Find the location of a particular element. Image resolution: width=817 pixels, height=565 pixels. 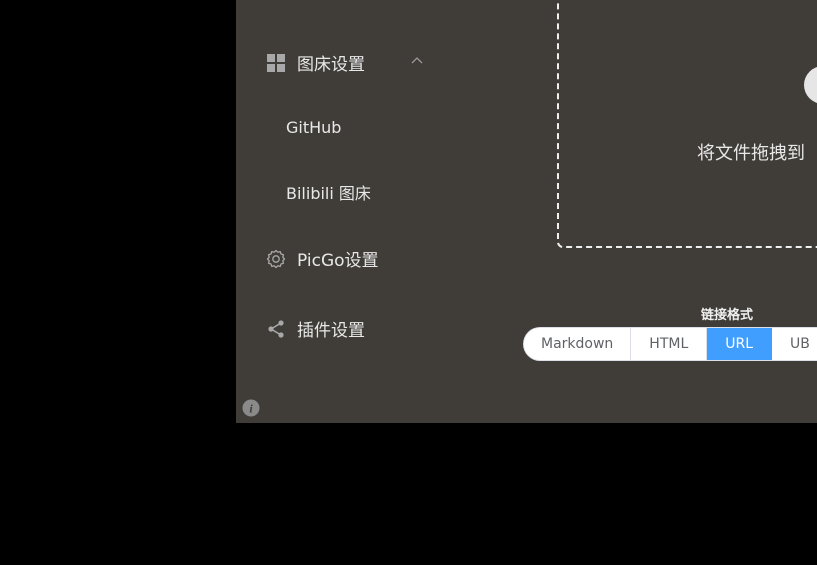

grid-icon is located at coordinates (276, 63).